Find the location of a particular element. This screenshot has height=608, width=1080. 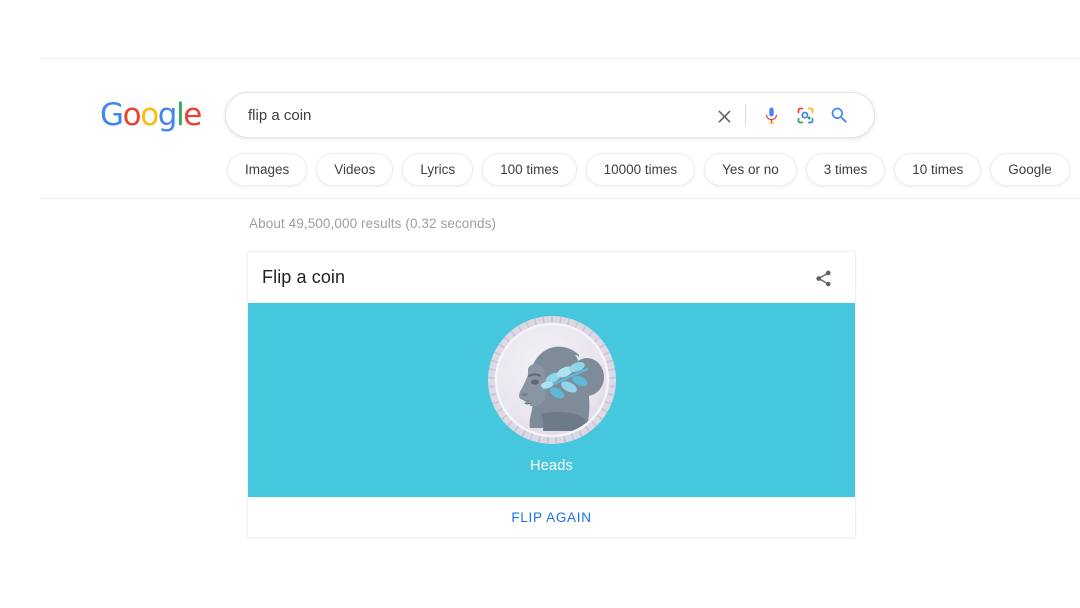

card-header: Flip a coin is located at coordinates (551, 277).